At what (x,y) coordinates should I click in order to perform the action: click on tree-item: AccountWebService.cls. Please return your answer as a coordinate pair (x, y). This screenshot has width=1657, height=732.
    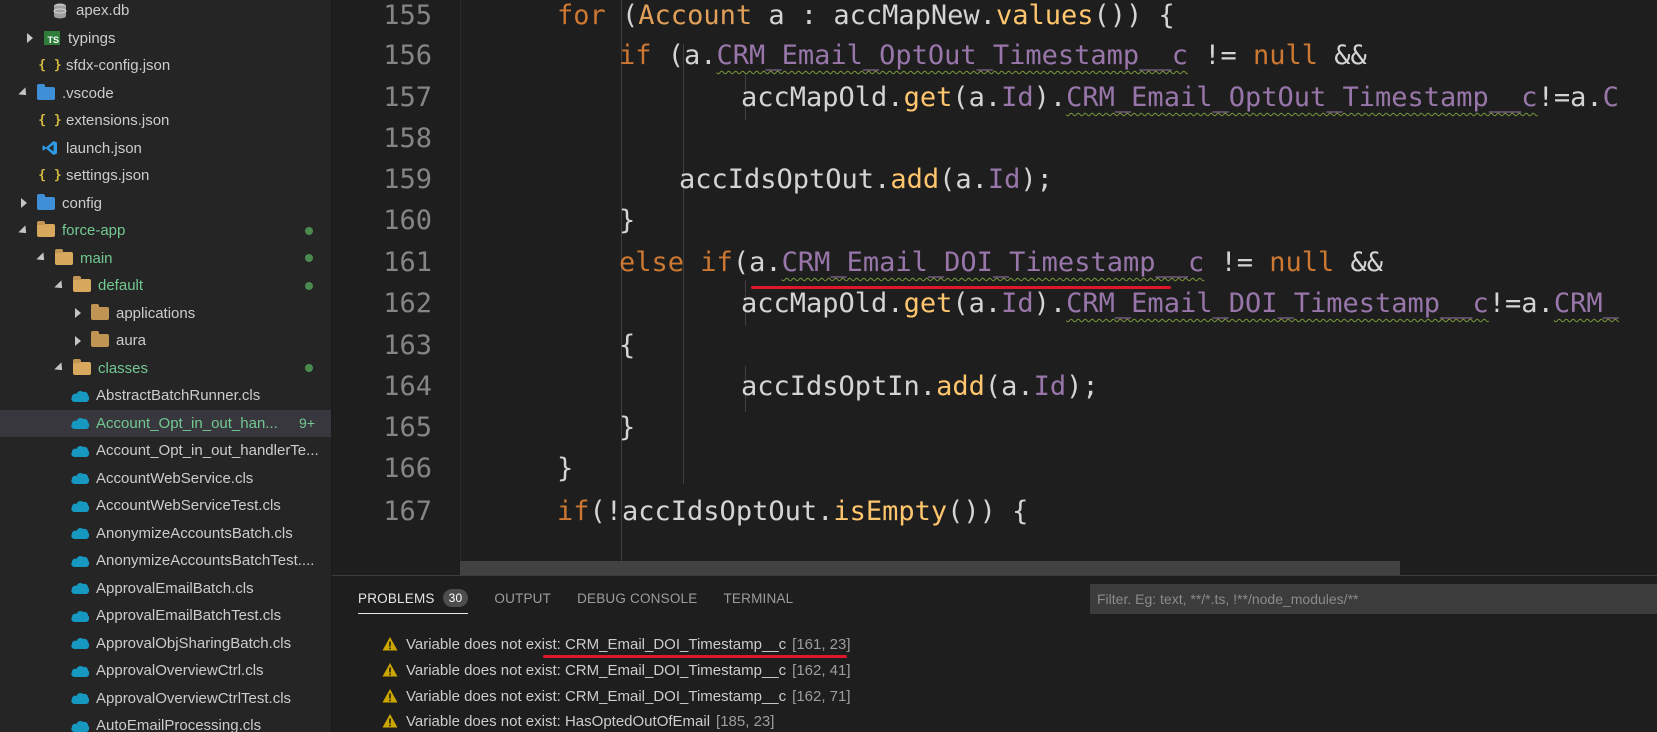
    Looking at the image, I should click on (165, 479).